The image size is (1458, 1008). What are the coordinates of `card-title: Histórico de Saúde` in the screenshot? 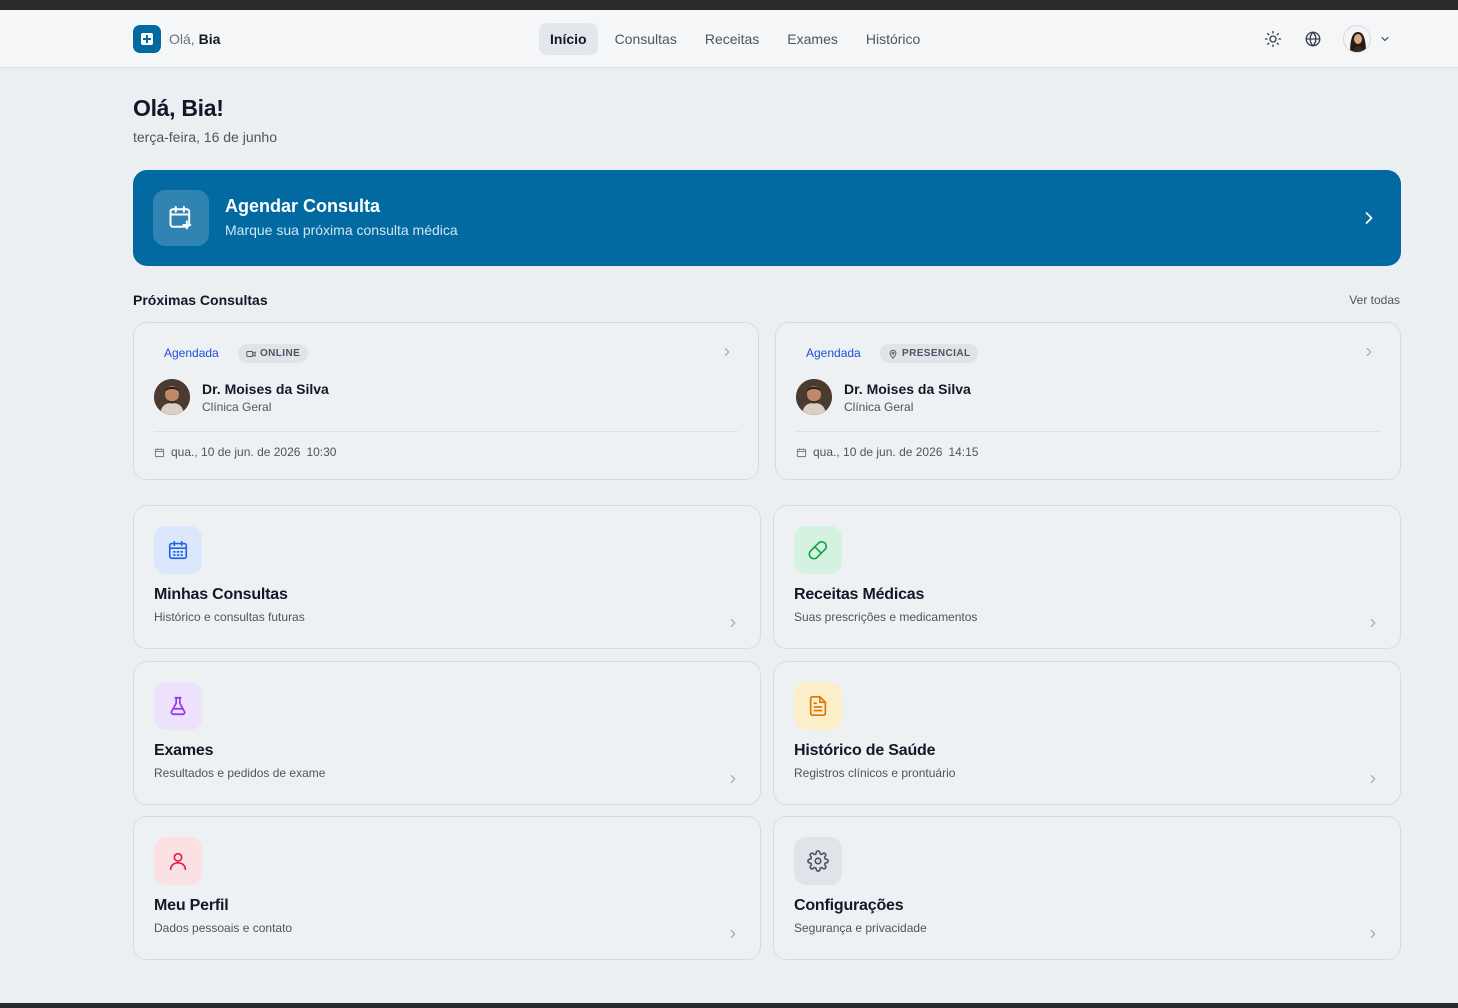 It's located at (865, 750).